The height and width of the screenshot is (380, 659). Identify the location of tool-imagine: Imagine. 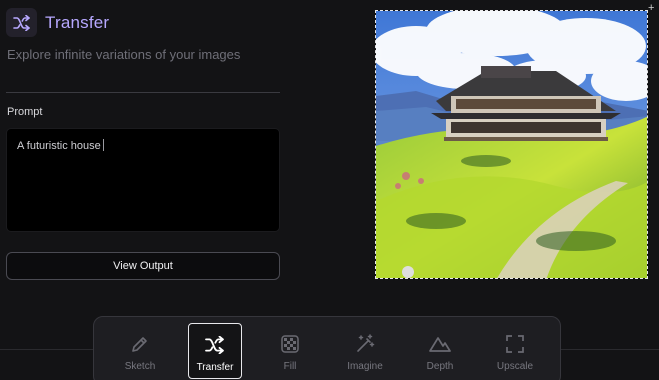
(365, 351).